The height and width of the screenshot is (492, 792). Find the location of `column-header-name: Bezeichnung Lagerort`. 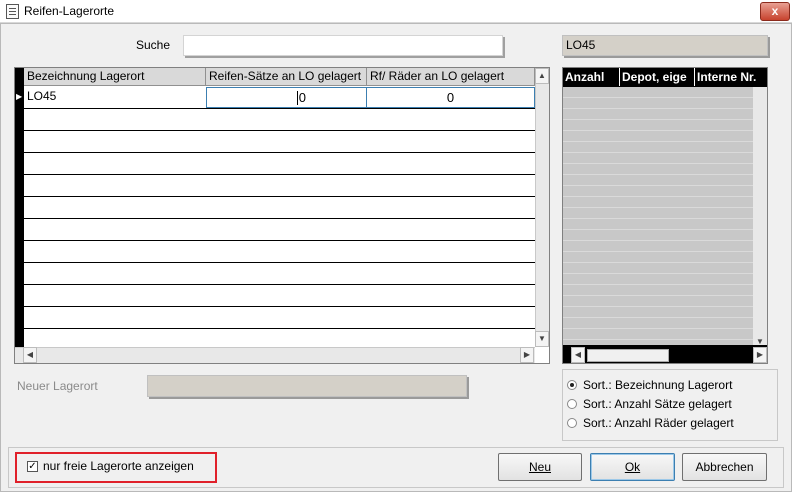

column-header-name: Bezeichnung Lagerort is located at coordinates (115, 77).